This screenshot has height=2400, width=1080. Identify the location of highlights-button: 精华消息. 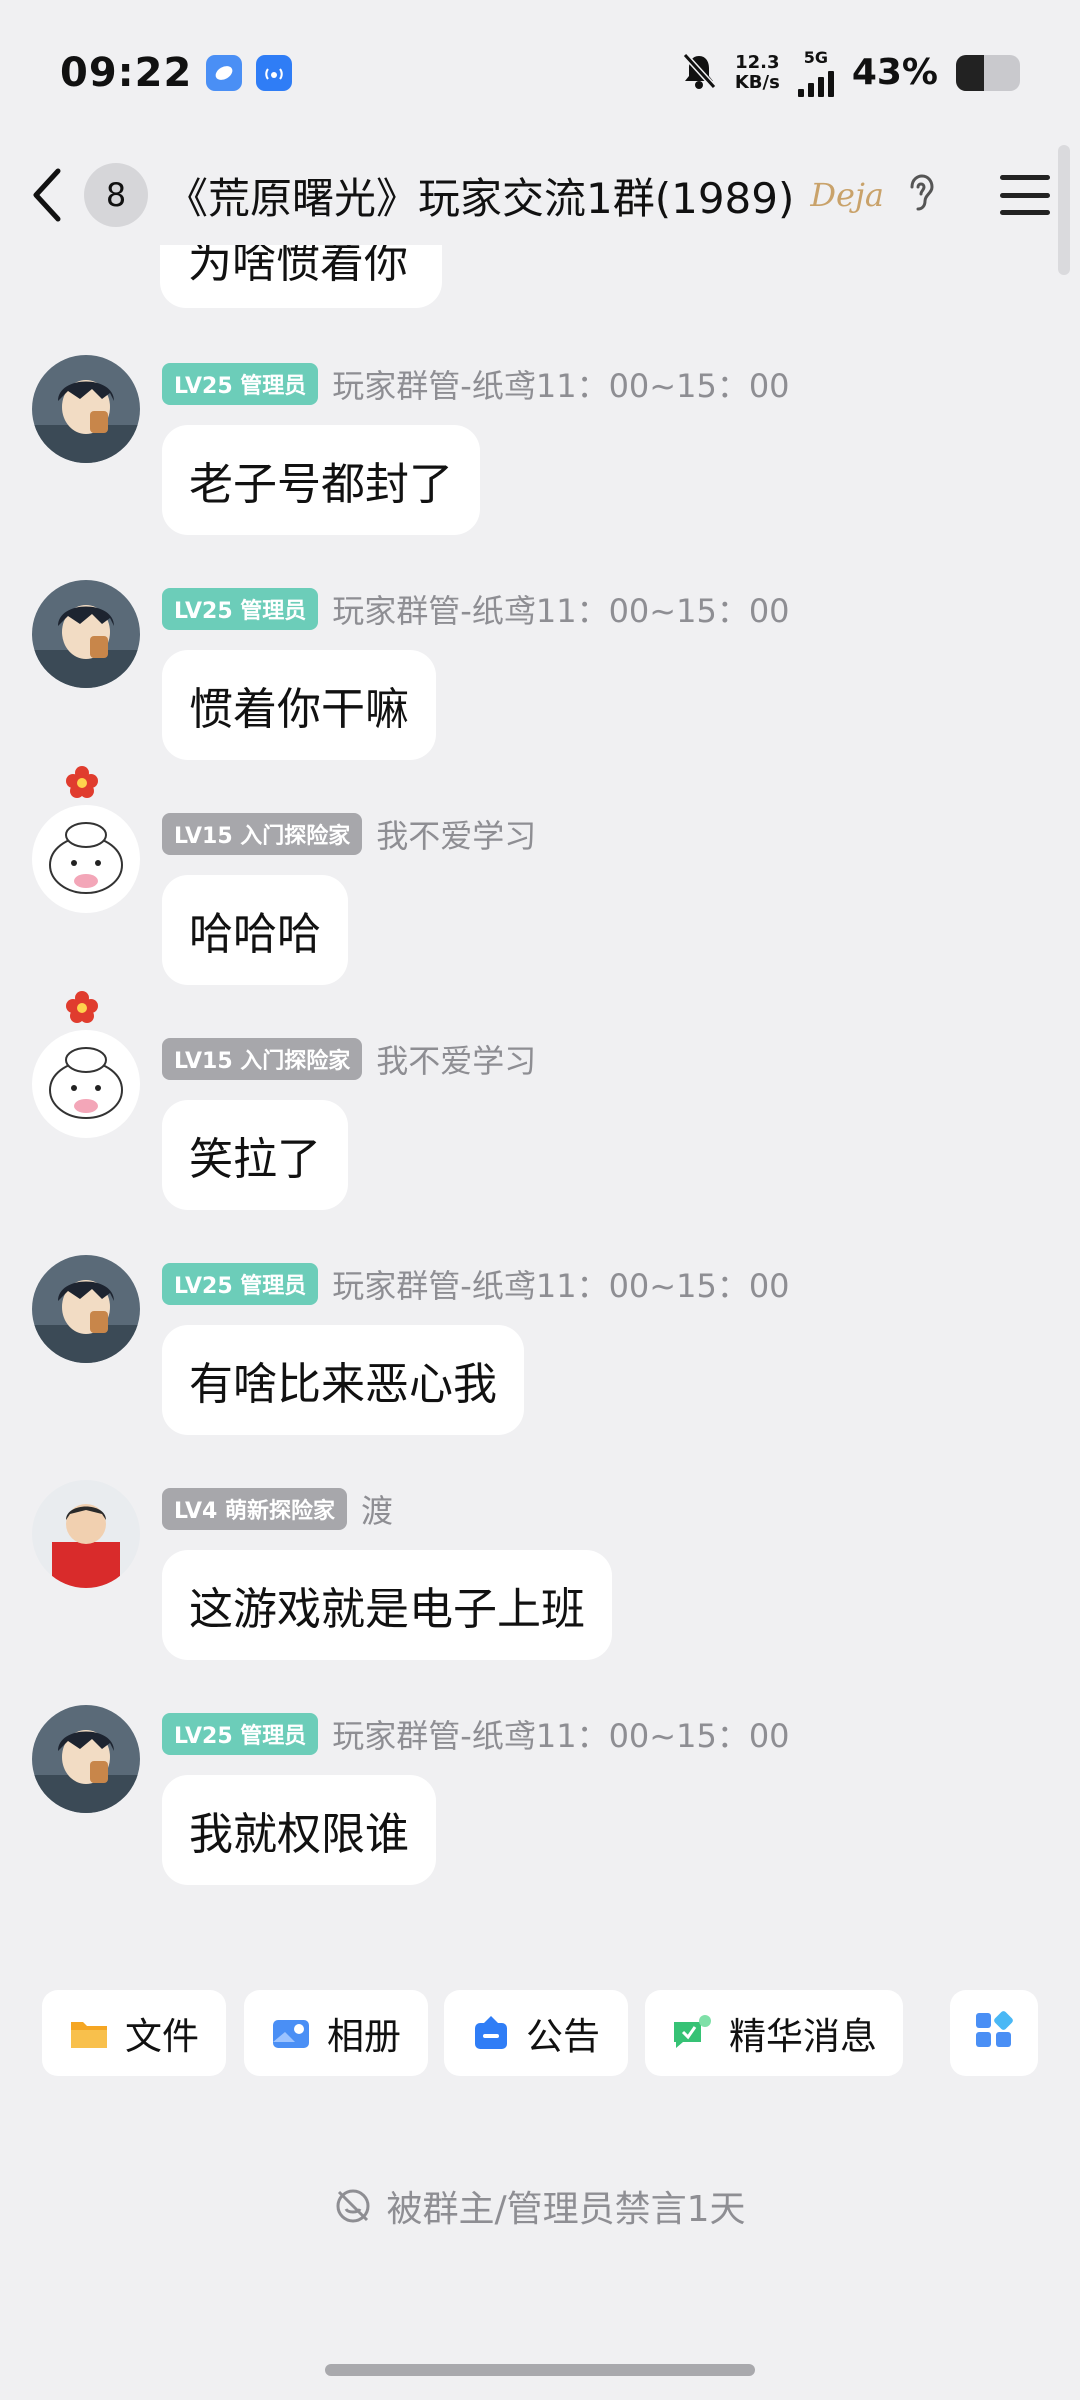
(774, 2033).